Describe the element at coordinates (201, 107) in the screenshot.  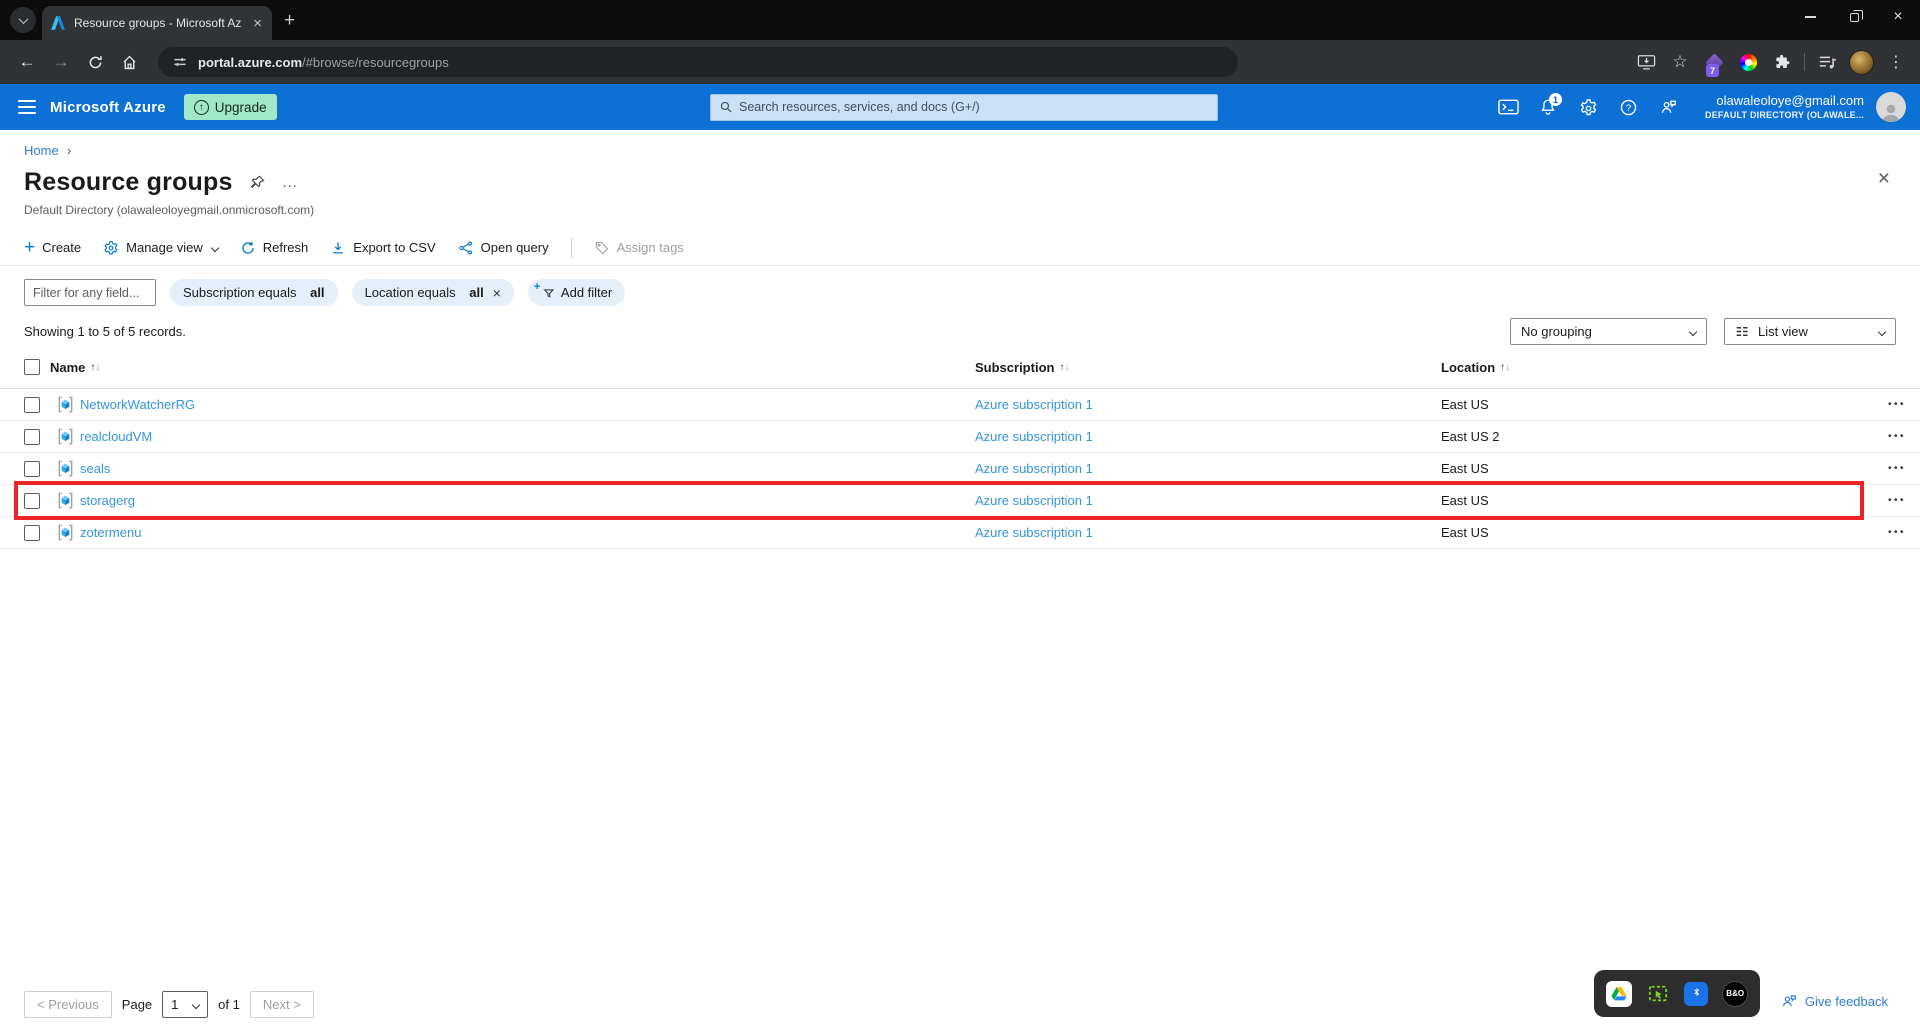
I see `upgrade-arrow-icon: ↑` at that location.